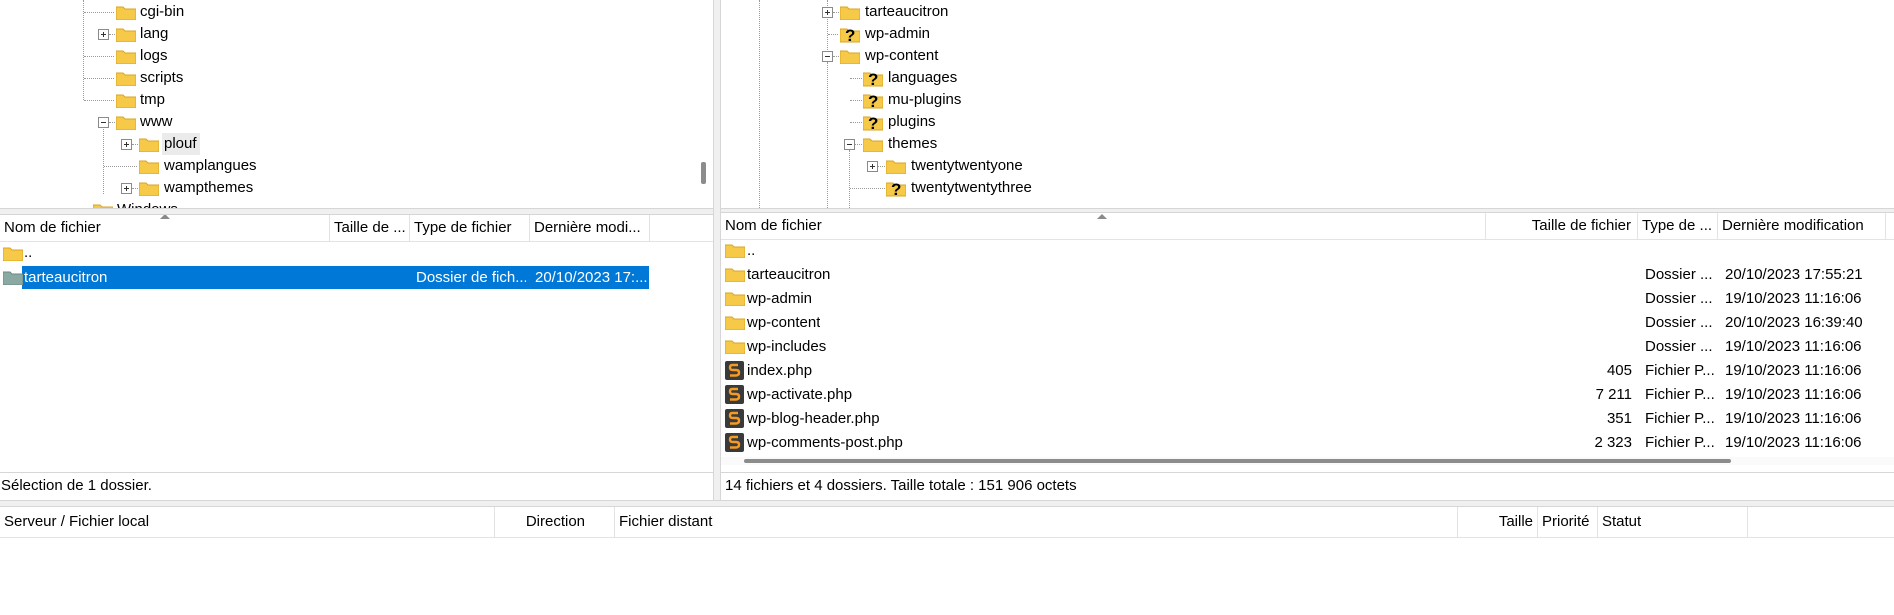 Image resolution: width=1894 pixels, height=615 pixels. Describe the element at coordinates (1307, 472) in the screenshot. I see `remote-status-separator` at that location.